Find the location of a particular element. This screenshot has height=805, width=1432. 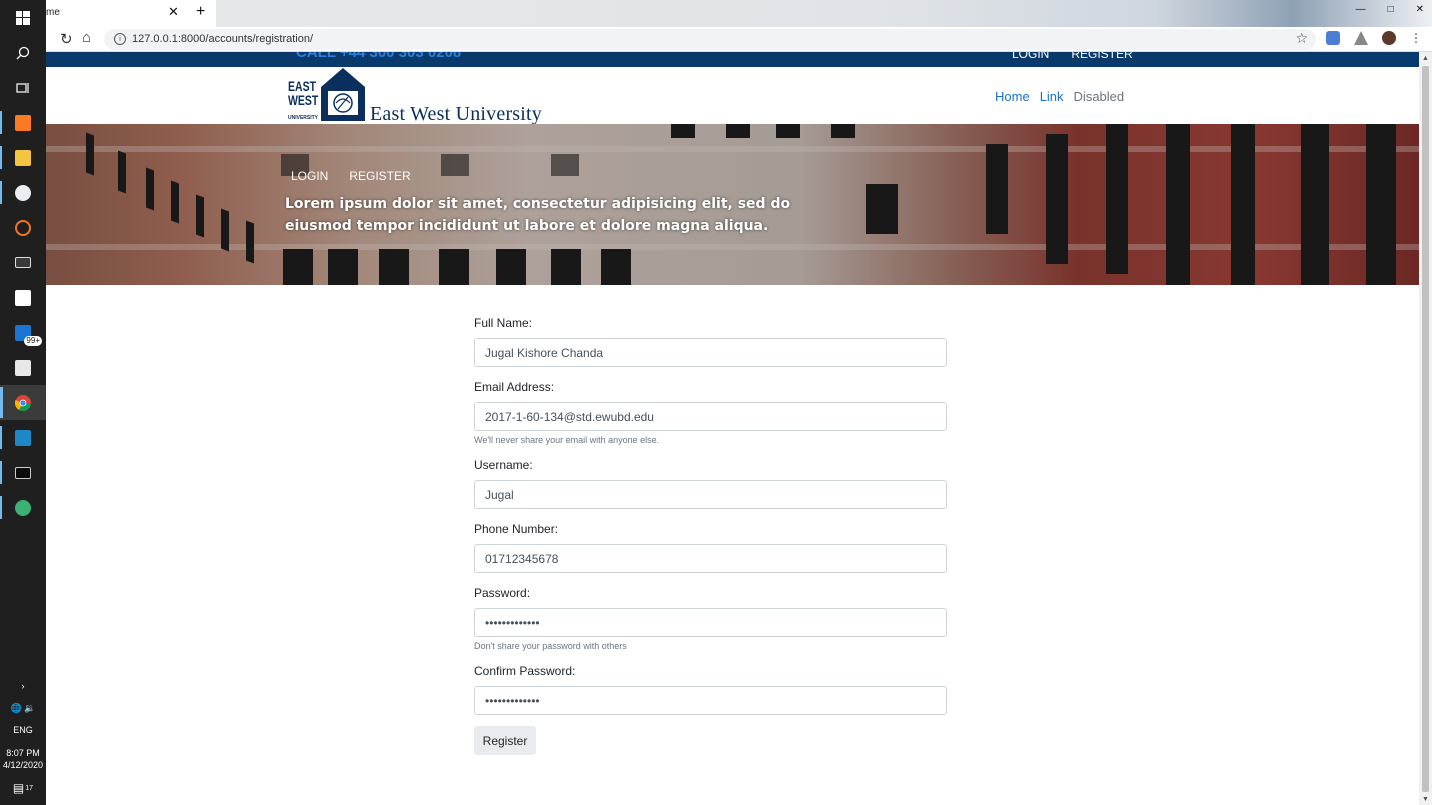

nav-disabled-link: Disabled is located at coordinates (1099, 96).